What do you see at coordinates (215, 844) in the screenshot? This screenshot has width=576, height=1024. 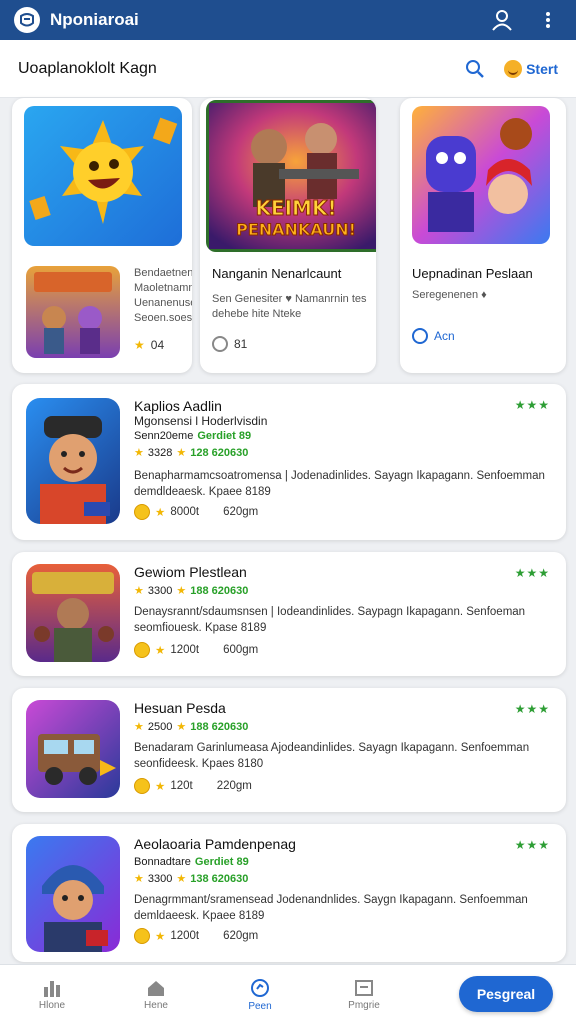 I see `game-title: Aeolaoaria Pamdenpenag` at bounding box center [215, 844].